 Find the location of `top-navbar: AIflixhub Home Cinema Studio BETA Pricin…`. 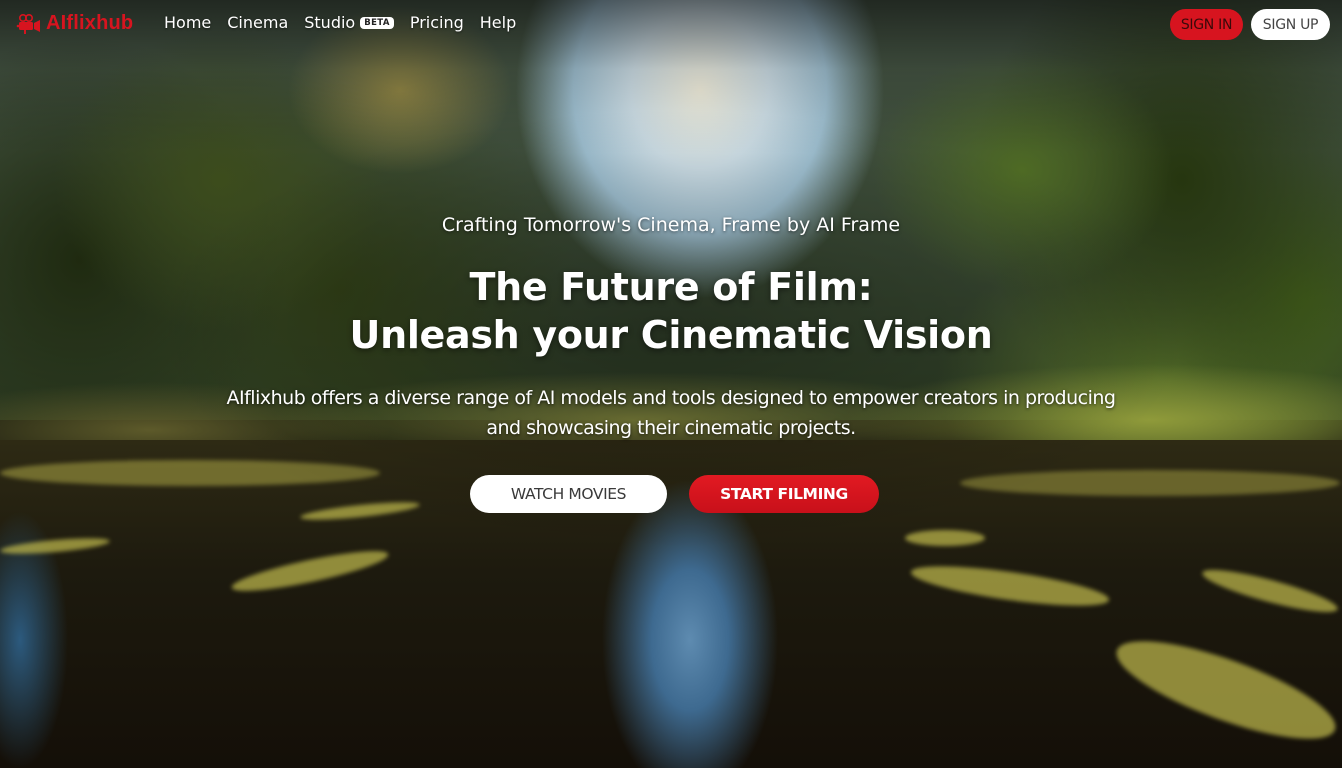

top-navbar: AIflixhub Home Cinema Studio BETA Pricin… is located at coordinates (671, 24).